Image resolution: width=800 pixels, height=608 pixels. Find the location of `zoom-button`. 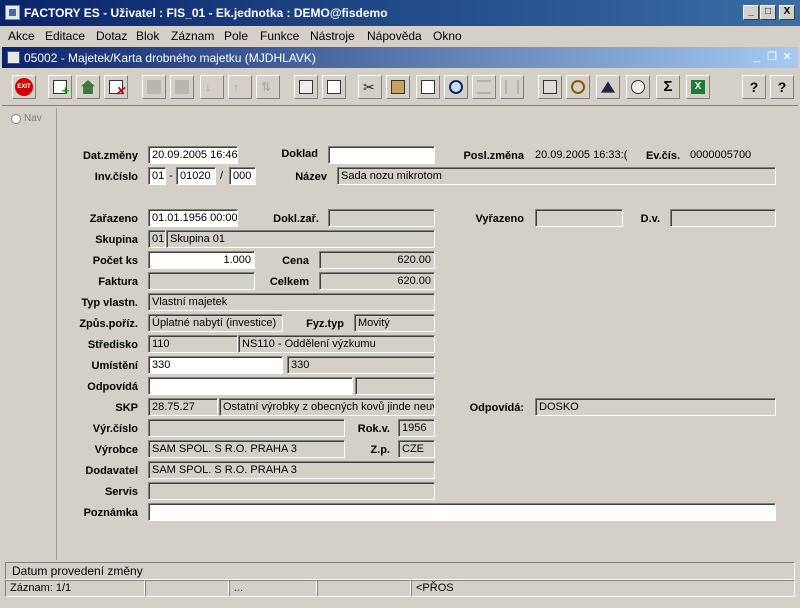

zoom-button is located at coordinates (456, 87).